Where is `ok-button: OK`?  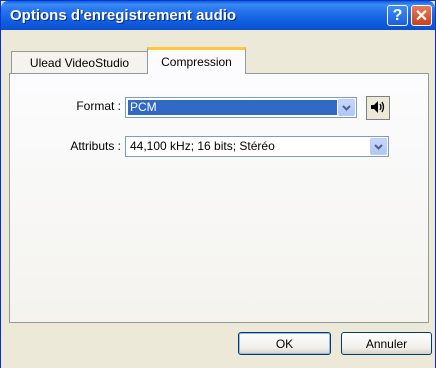 ok-button: OK is located at coordinates (284, 343).